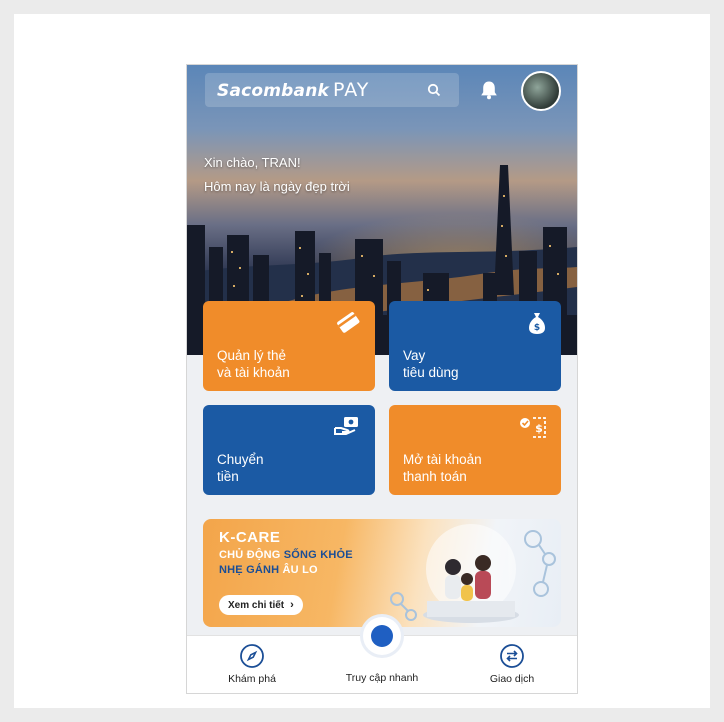 The width and height of the screenshot is (724, 722). Describe the element at coordinates (475, 450) in the screenshot. I see `tile-open-payment-account: $ Mở tài khoản thanh toán` at that location.